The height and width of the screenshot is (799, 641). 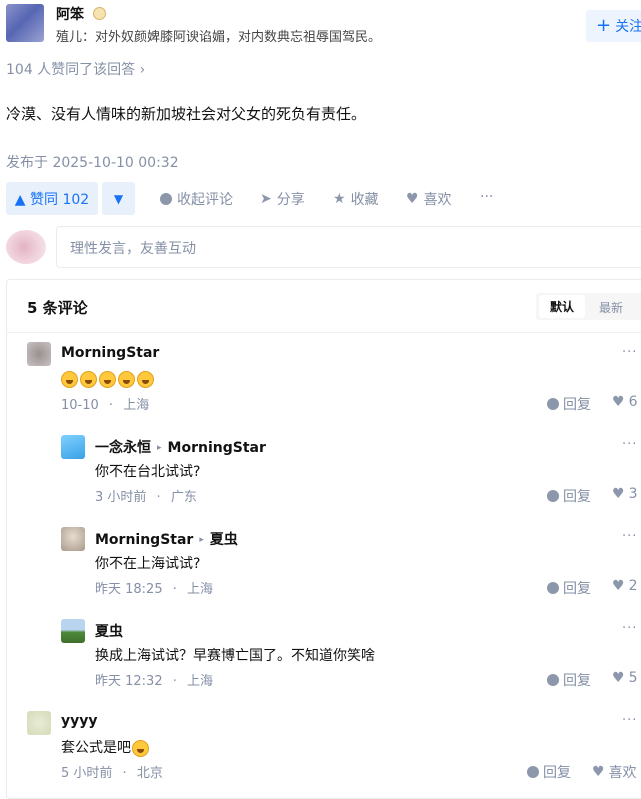 What do you see at coordinates (486, 197) in the screenshot?
I see `more-actions-button: ···` at bounding box center [486, 197].